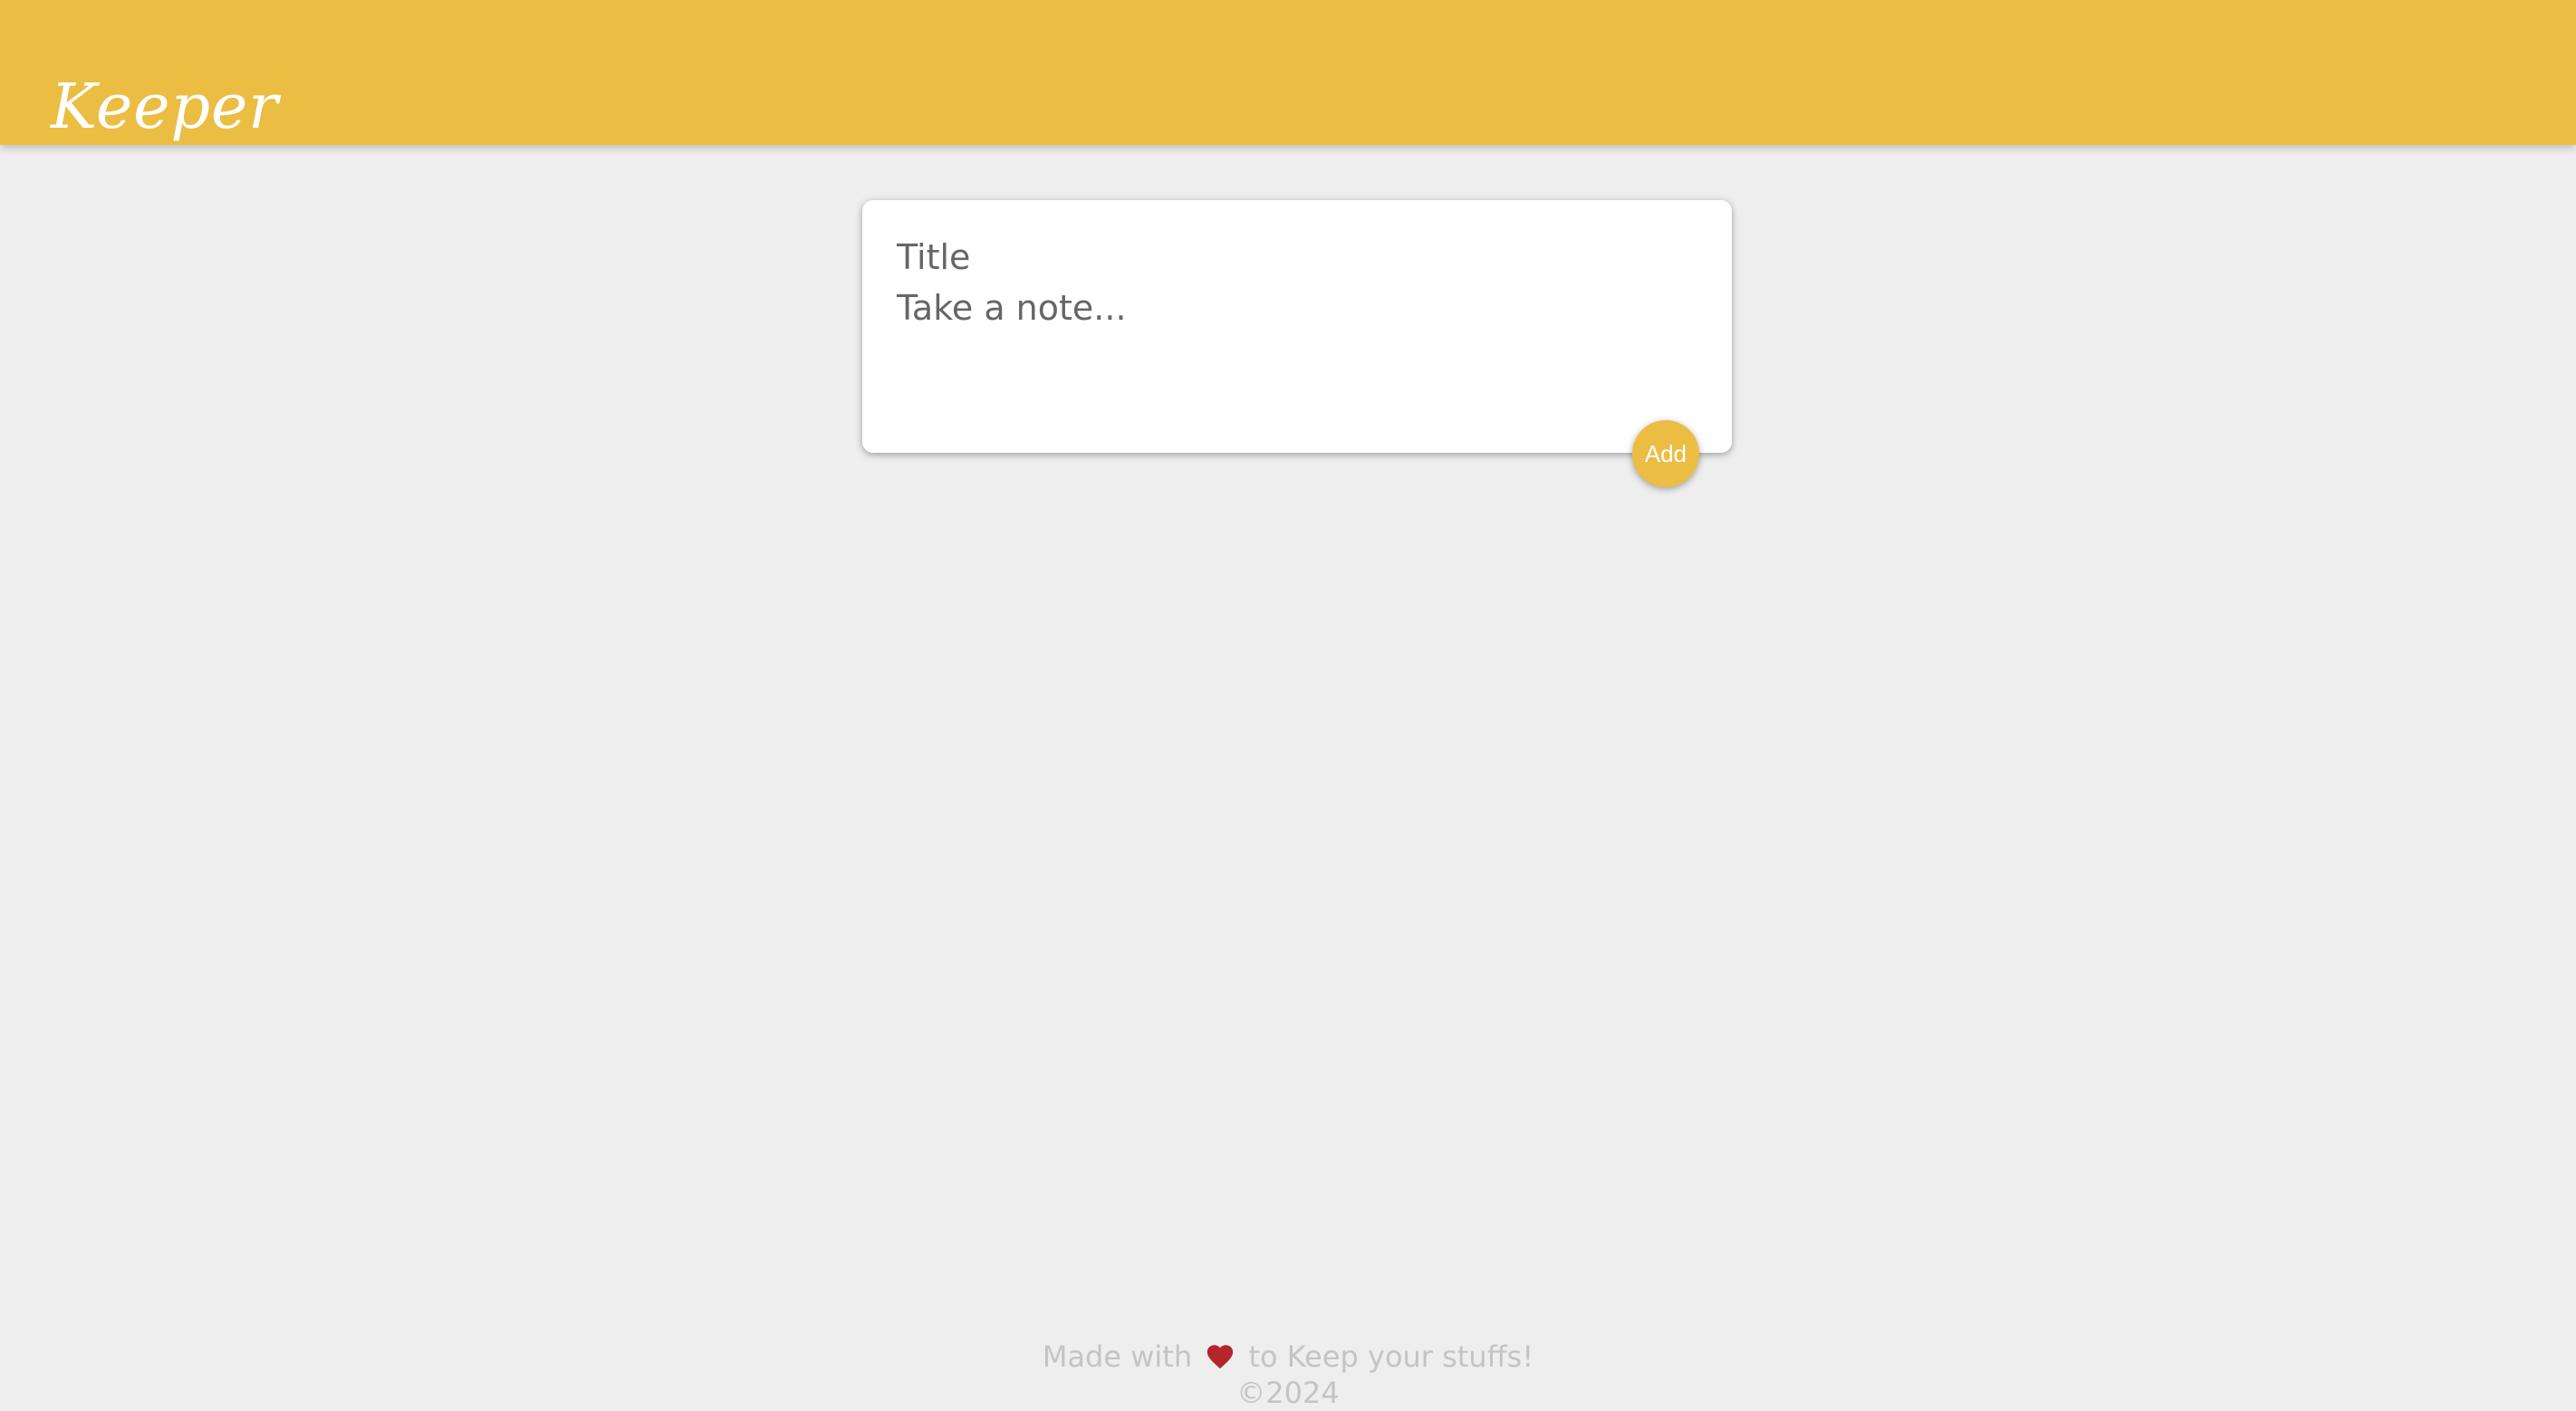 The width and height of the screenshot is (2576, 1411). Describe the element at coordinates (1288, 1393) in the screenshot. I see `copyright-text: ©2024` at that location.